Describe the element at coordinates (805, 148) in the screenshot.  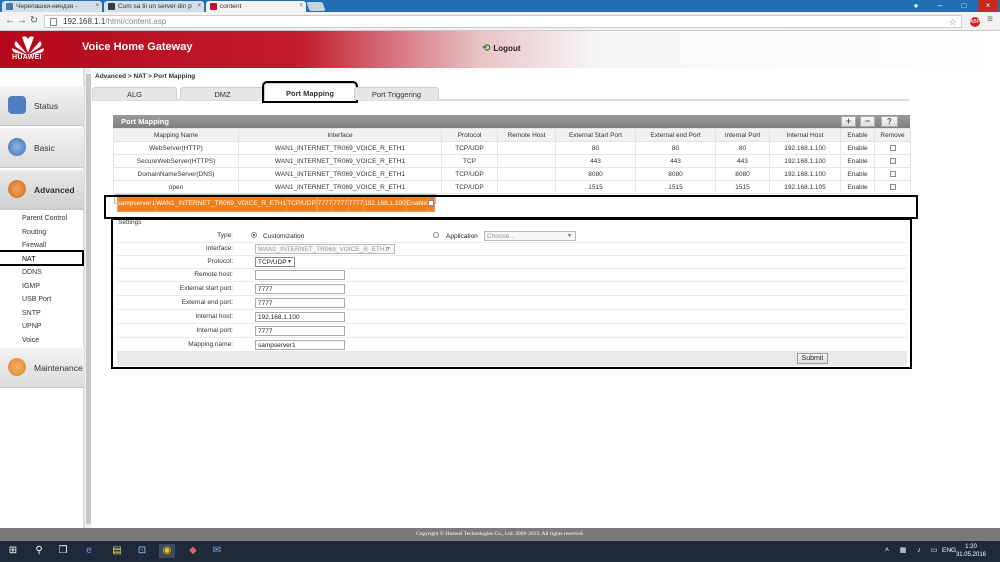
I see `cell-int-host: 192.168.1.100` at that location.